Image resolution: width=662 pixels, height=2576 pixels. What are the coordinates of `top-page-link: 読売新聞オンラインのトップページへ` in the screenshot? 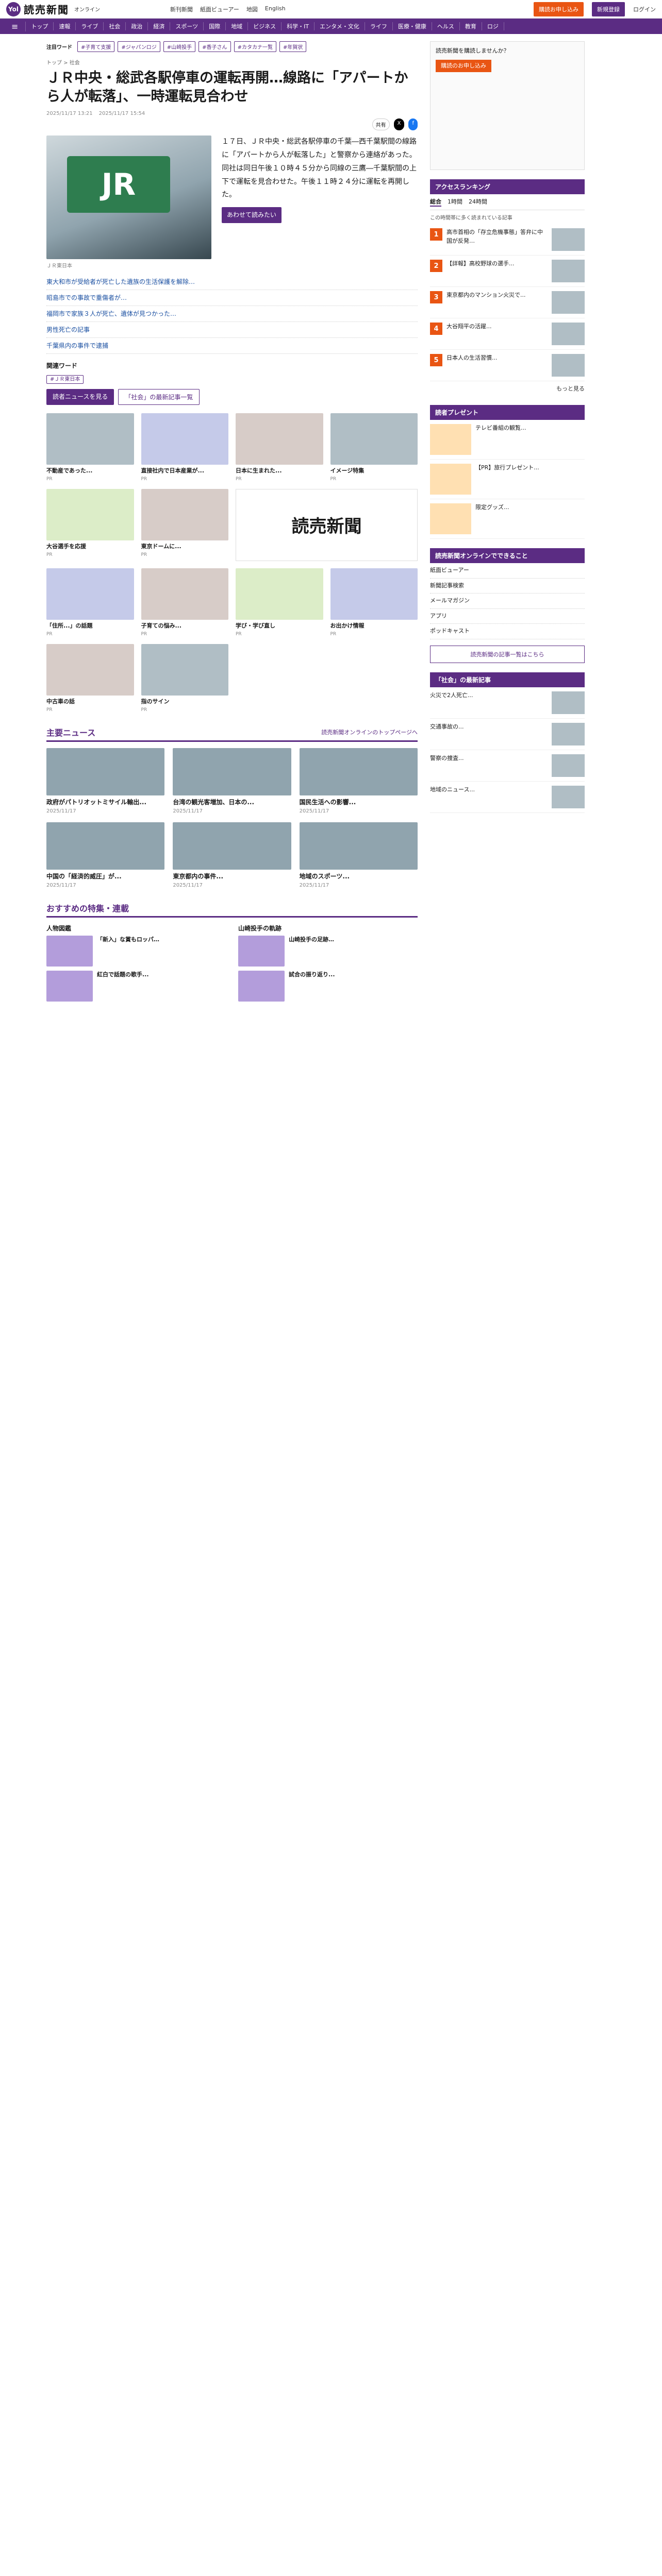 It's located at (369, 732).